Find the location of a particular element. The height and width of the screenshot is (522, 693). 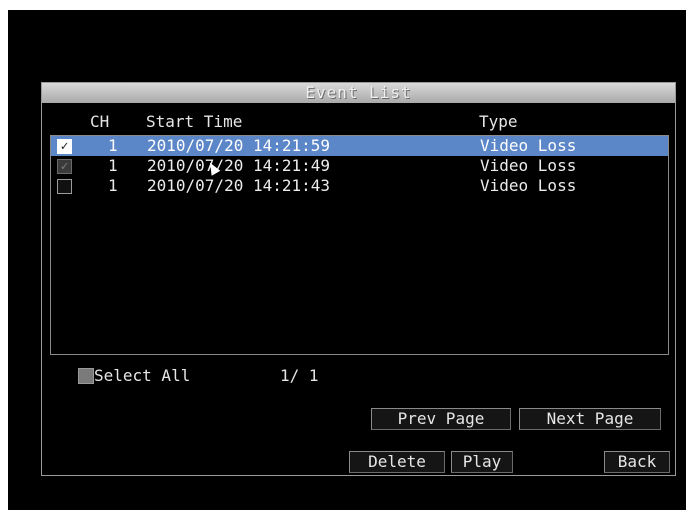

page-indicator: 1/ 1 is located at coordinates (299, 375).